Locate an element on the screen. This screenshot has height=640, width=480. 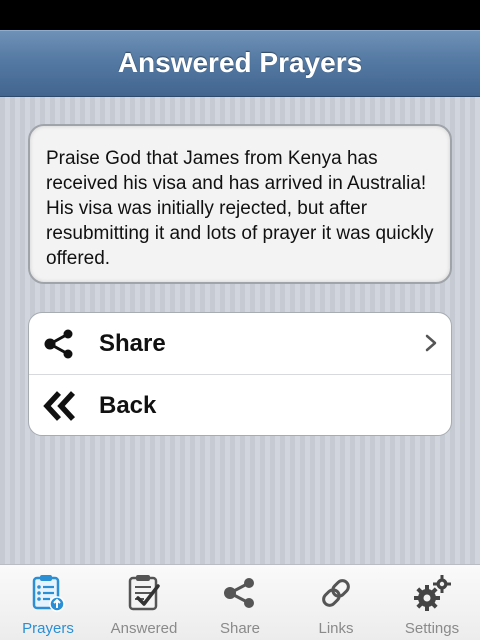
prayer-list-icon is located at coordinates (48, 593).